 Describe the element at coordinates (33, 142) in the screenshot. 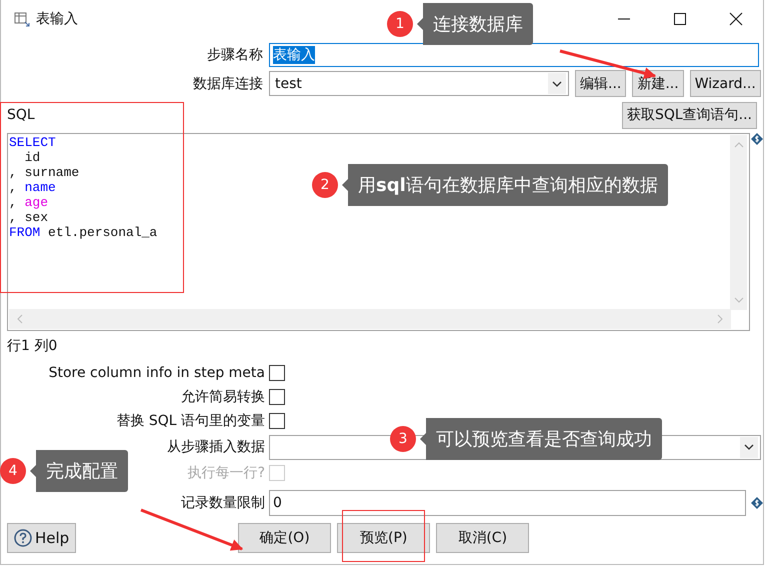

I see `code-line: SELECT` at that location.